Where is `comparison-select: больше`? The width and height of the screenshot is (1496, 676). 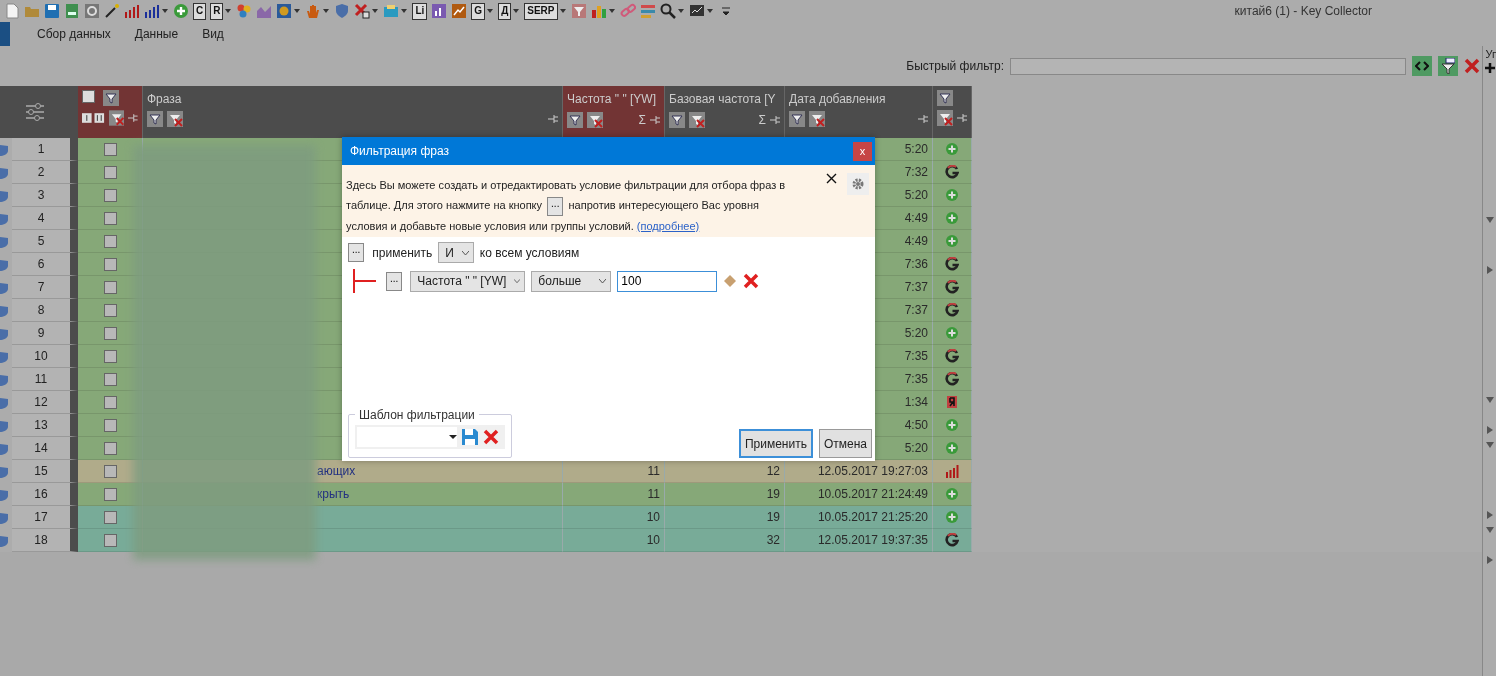
comparison-select: больше is located at coordinates (571, 281).